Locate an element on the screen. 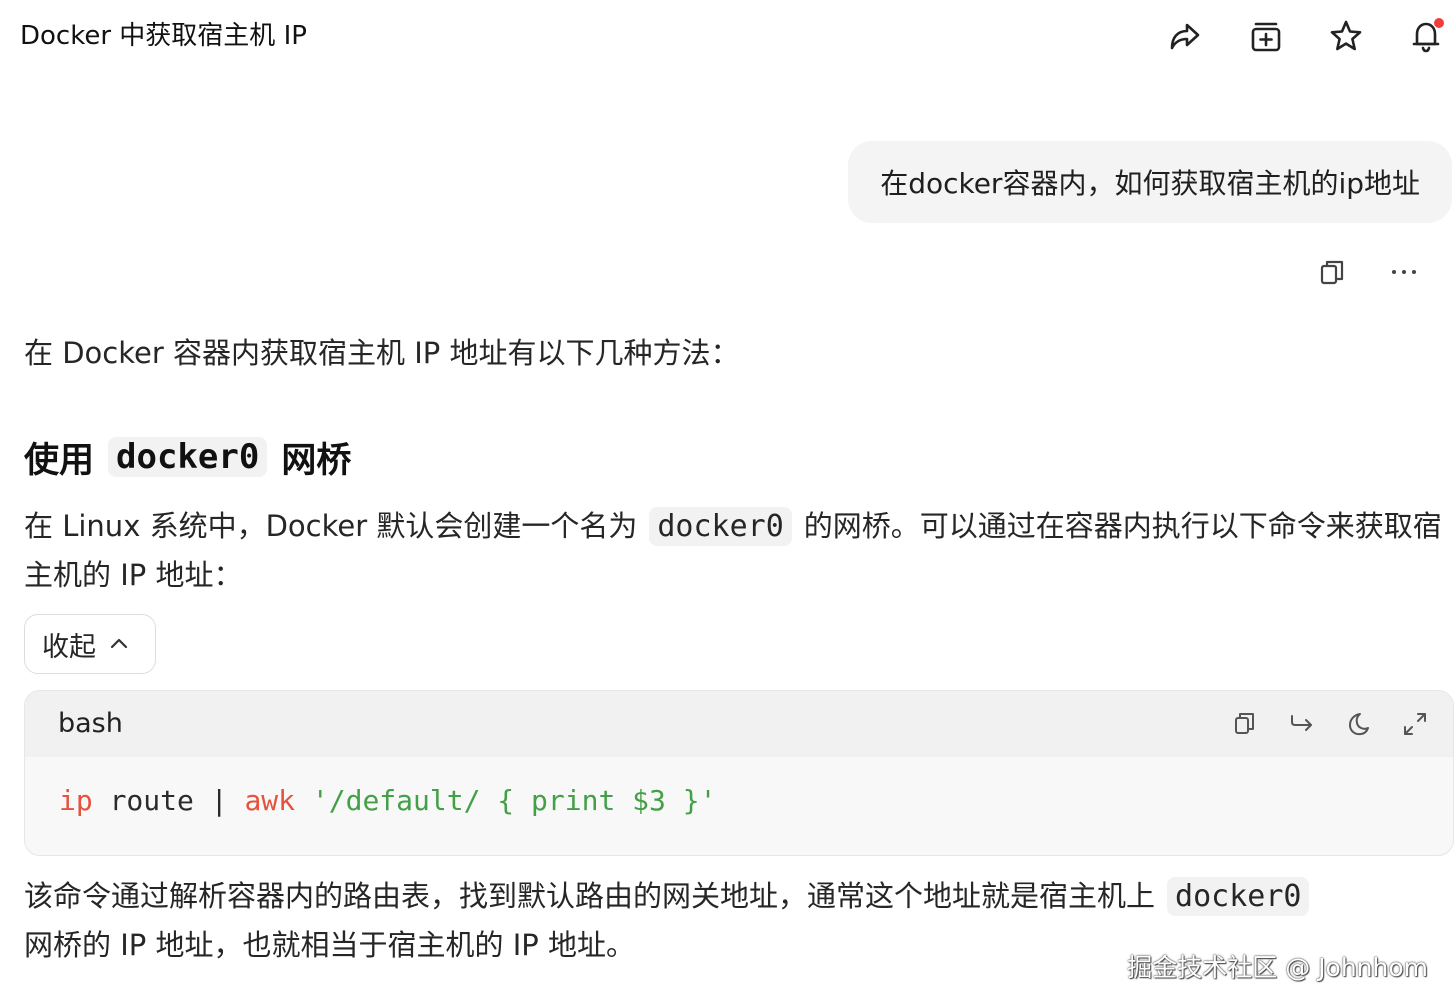 Image resolution: width=1454 pixels, height=1006 pixels. more-options-button is located at coordinates (1404, 272).